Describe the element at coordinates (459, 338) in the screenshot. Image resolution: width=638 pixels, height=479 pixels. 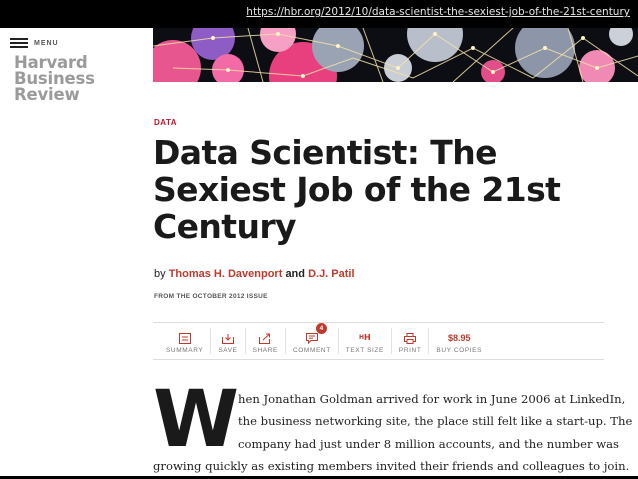
I see `price-label: $8.95` at that location.